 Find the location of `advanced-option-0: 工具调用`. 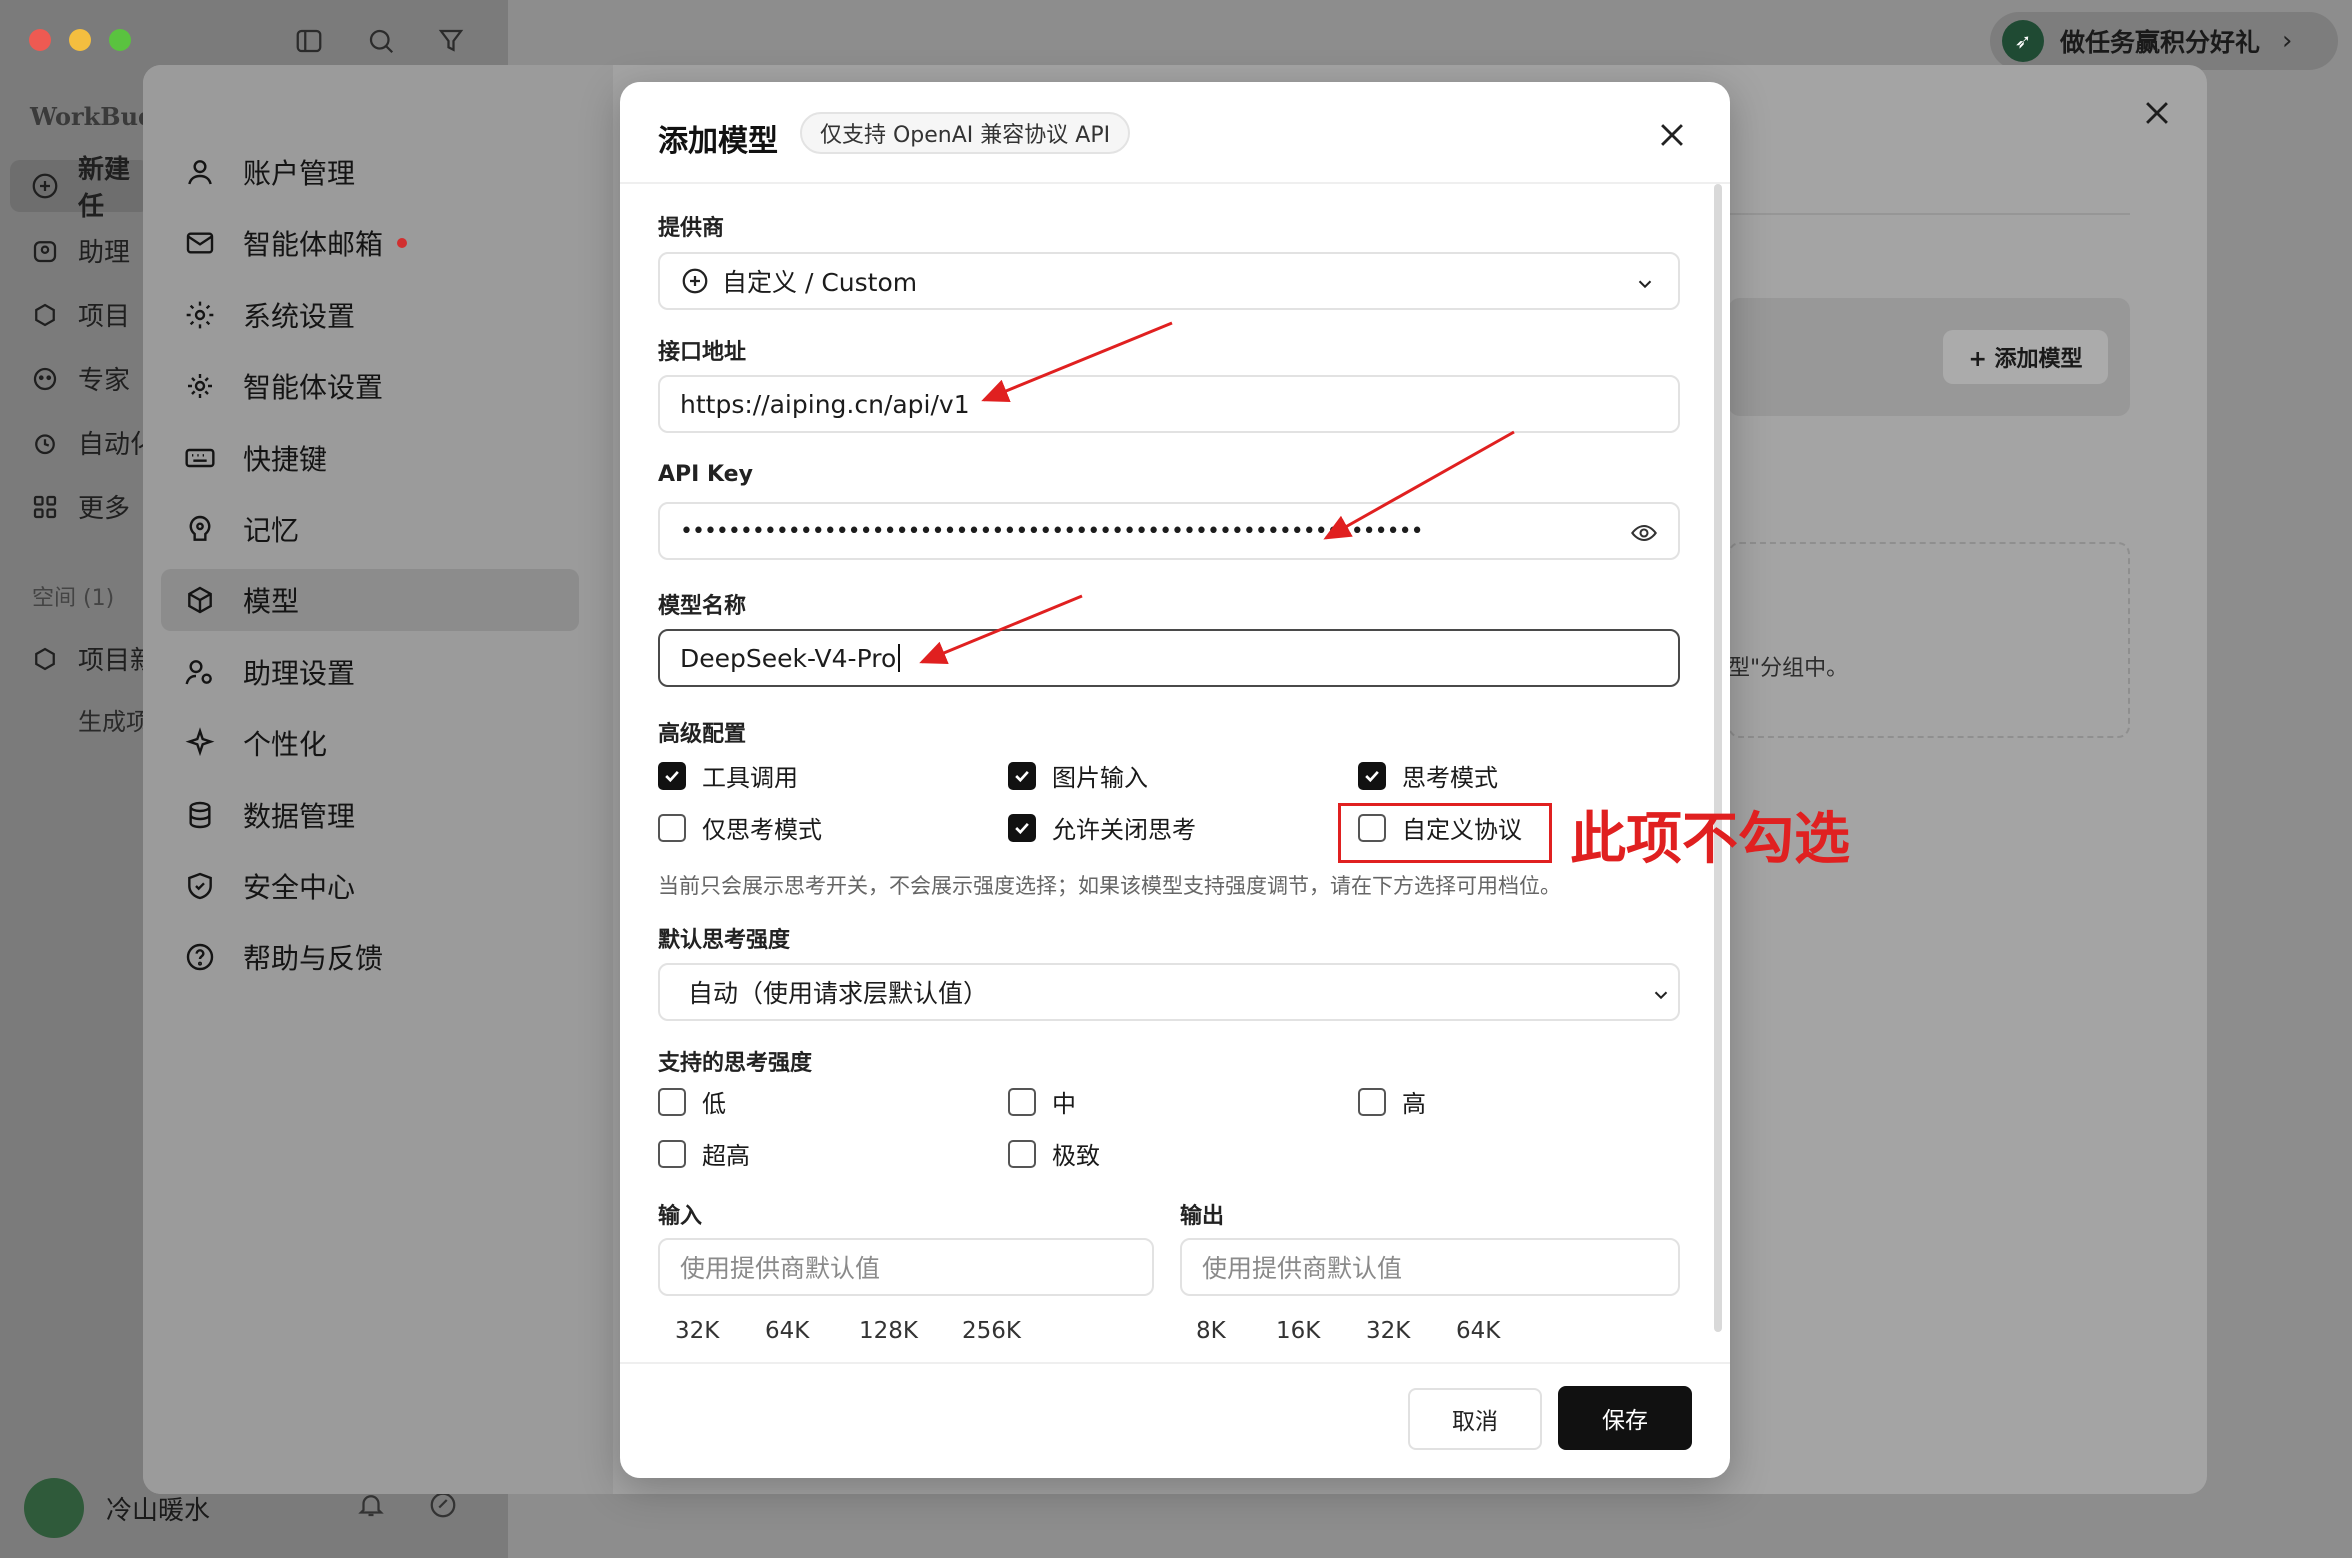

advanced-option-0: 工具调用 is located at coordinates (728, 775).